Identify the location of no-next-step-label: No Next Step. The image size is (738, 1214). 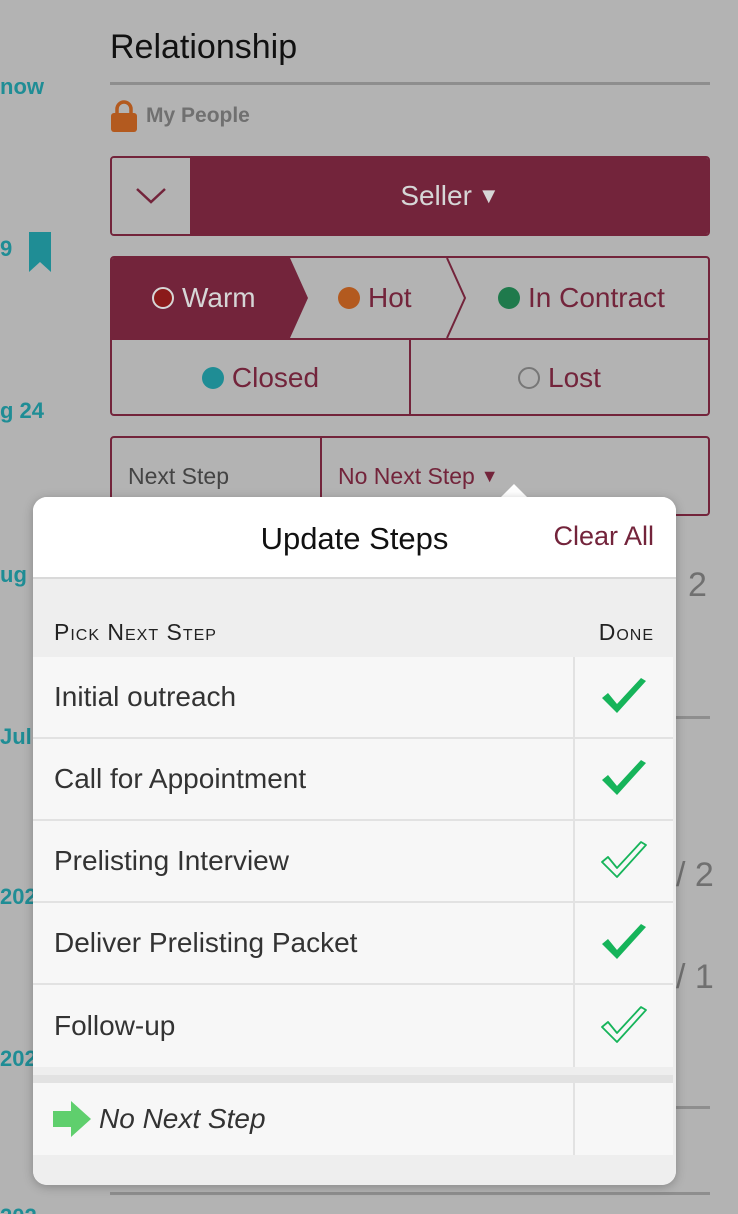
(182, 1118).